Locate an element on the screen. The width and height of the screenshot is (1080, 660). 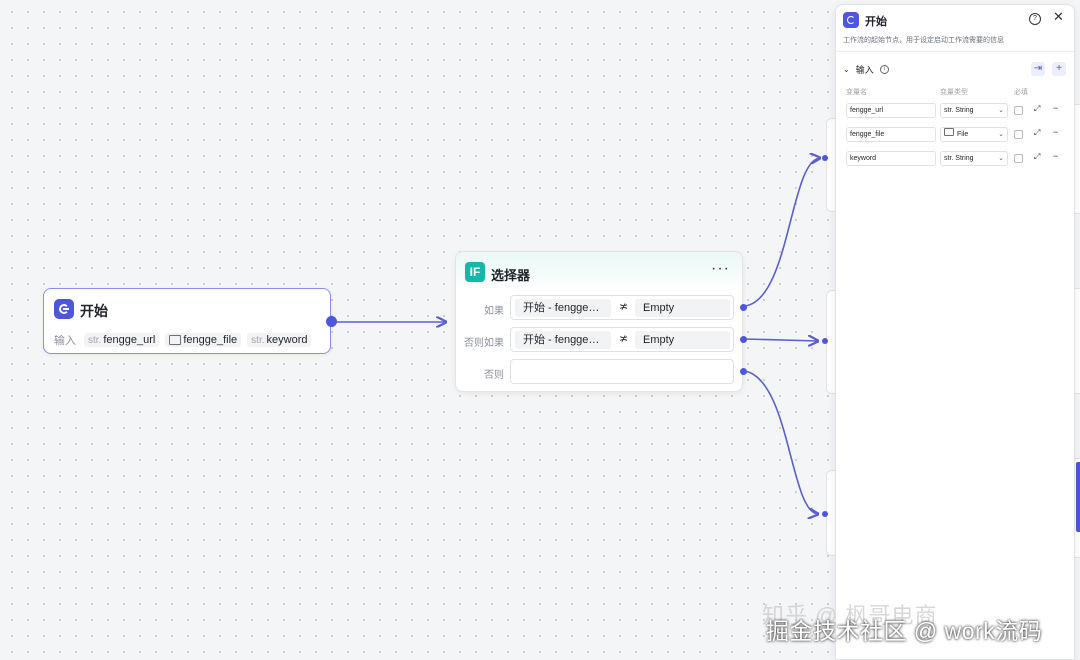
condition-row-if: 开始 - fengge… ≭ Empty is located at coordinates (622, 307).